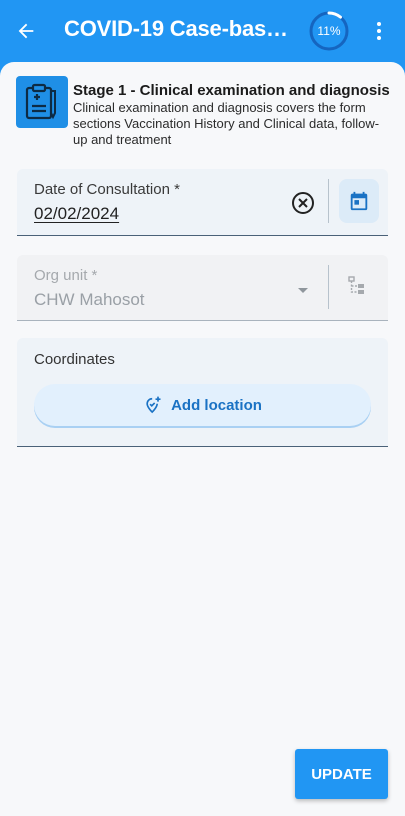  What do you see at coordinates (303, 292) in the screenshot?
I see `chevron-down-icon` at bounding box center [303, 292].